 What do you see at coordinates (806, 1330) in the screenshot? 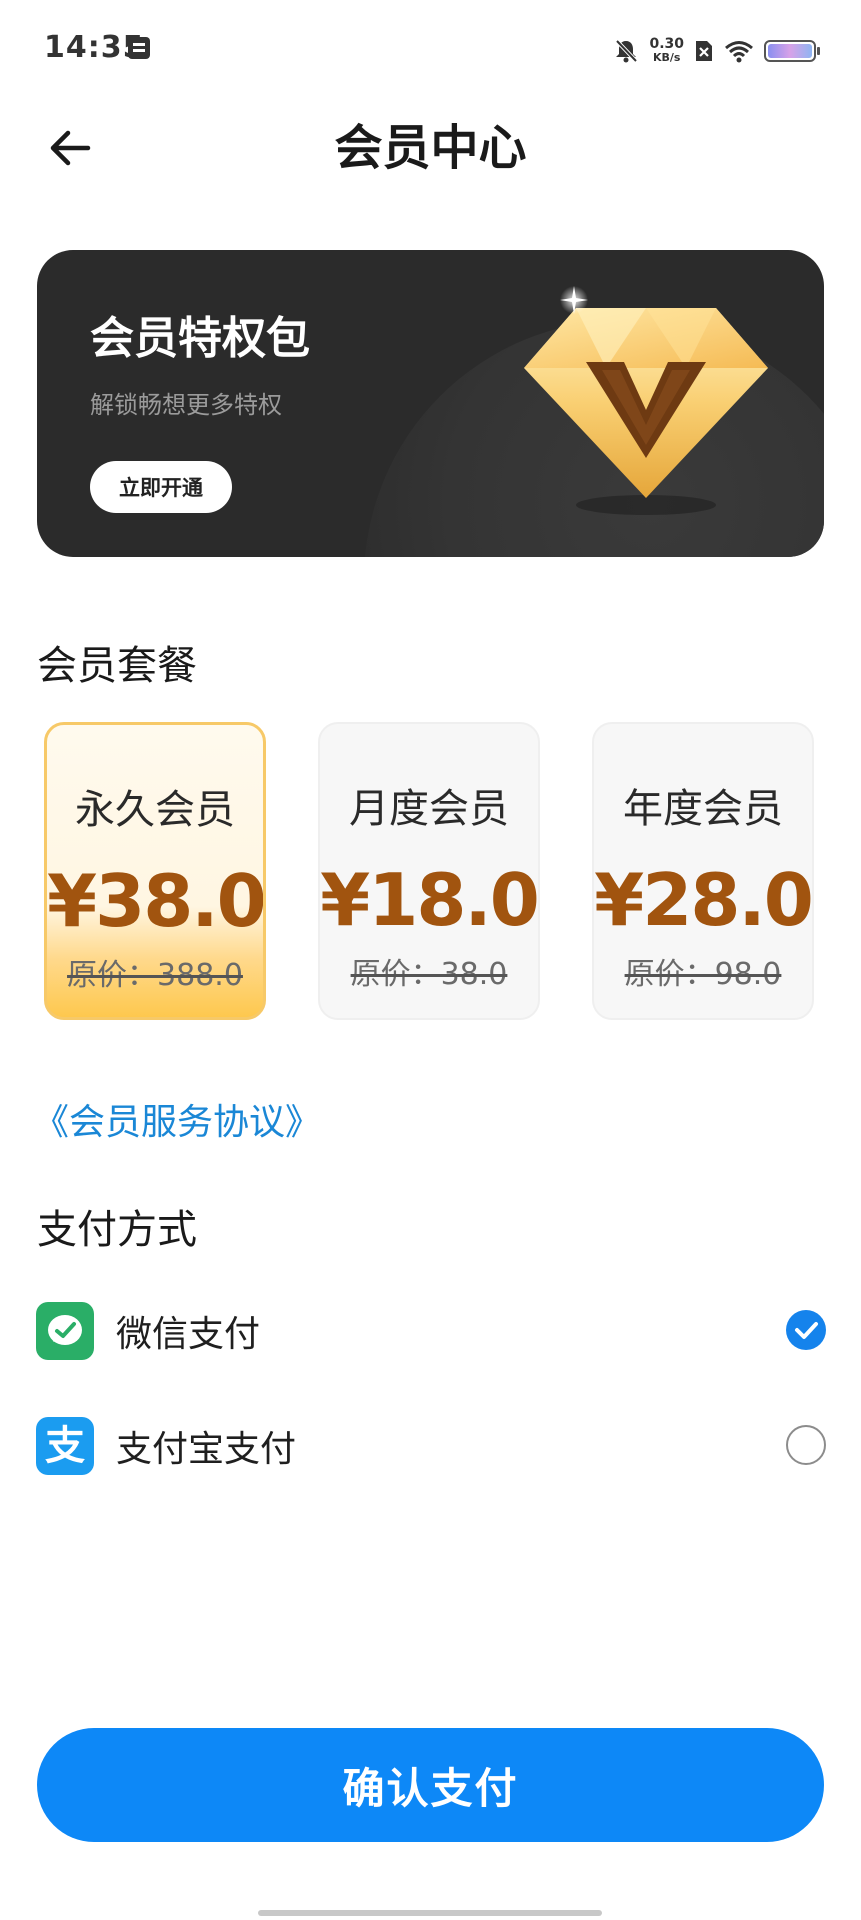
I see `radio-checked-icon` at bounding box center [806, 1330].